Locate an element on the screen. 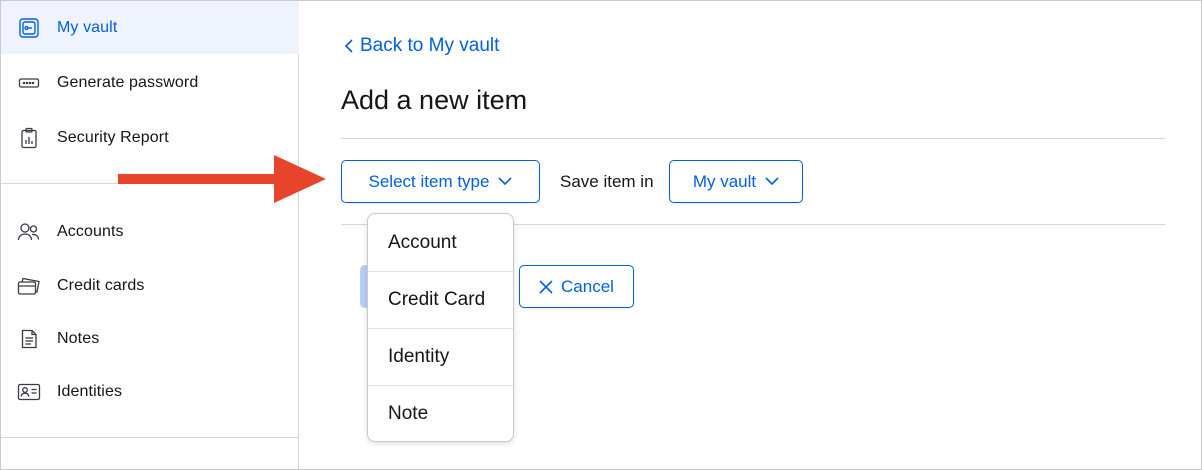 The height and width of the screenshot is (470, 1202). cancel-button: Cancel is located at coordinates (576, 286).